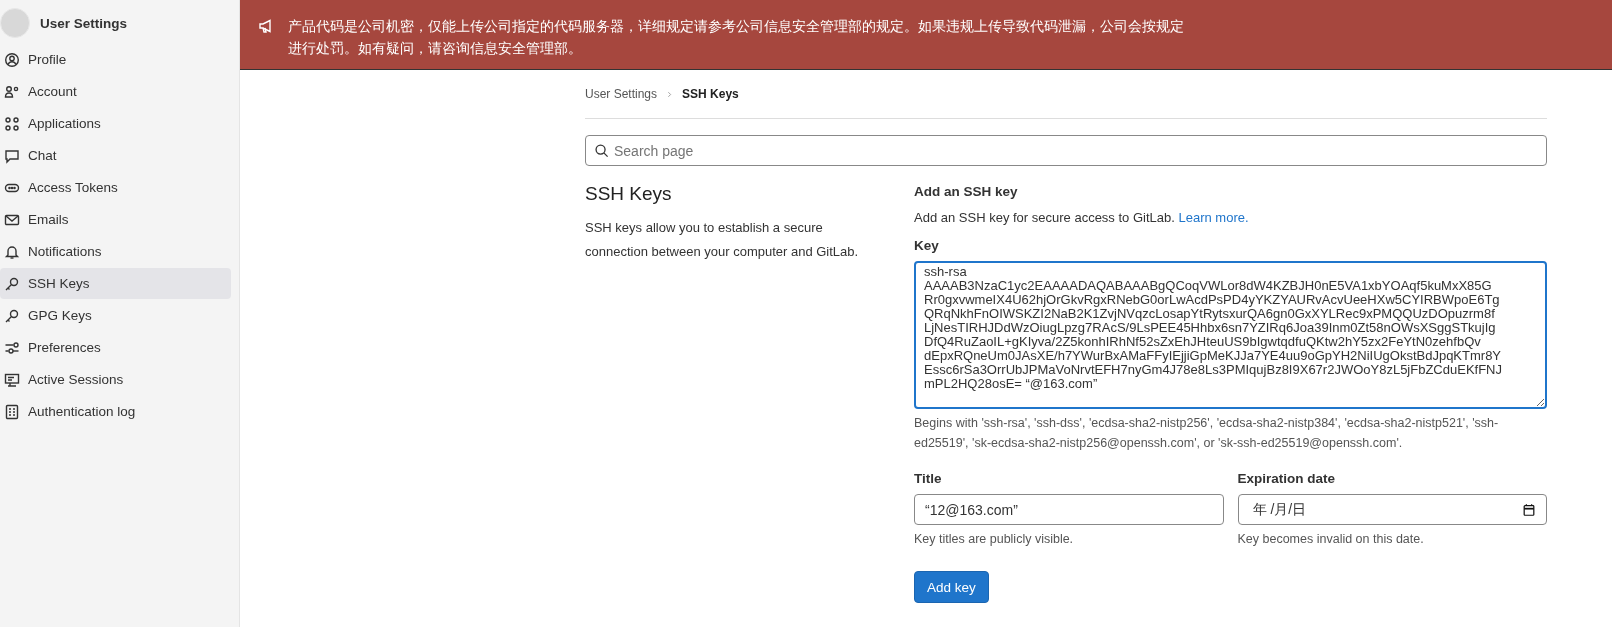 This screenshot has height=627, width=1612. Describe the element at coordinates (12, 251) in the screenshot. I see `bell-icon` at that location.